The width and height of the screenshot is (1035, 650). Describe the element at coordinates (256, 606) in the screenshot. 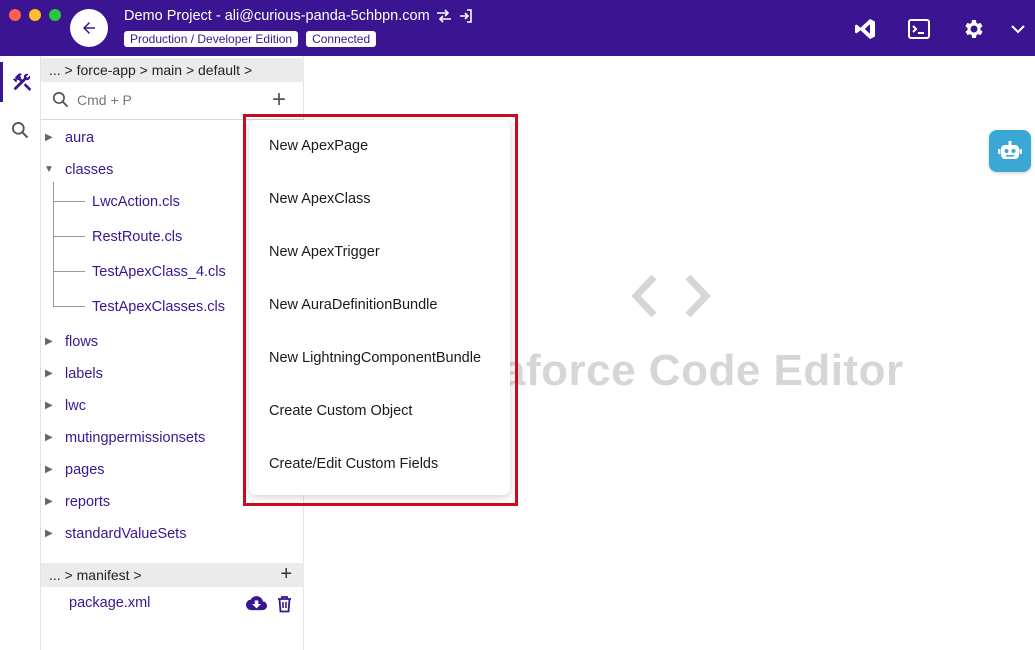

I see `cloud-download-icon` at that location.